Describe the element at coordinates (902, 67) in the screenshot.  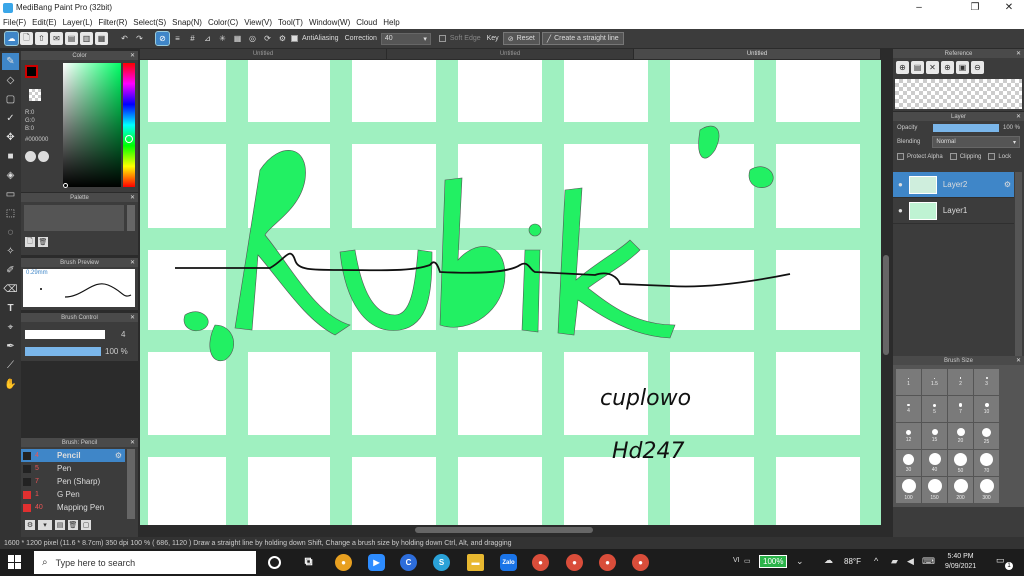
I see `reference-pin-icon: ⊕` at that location.